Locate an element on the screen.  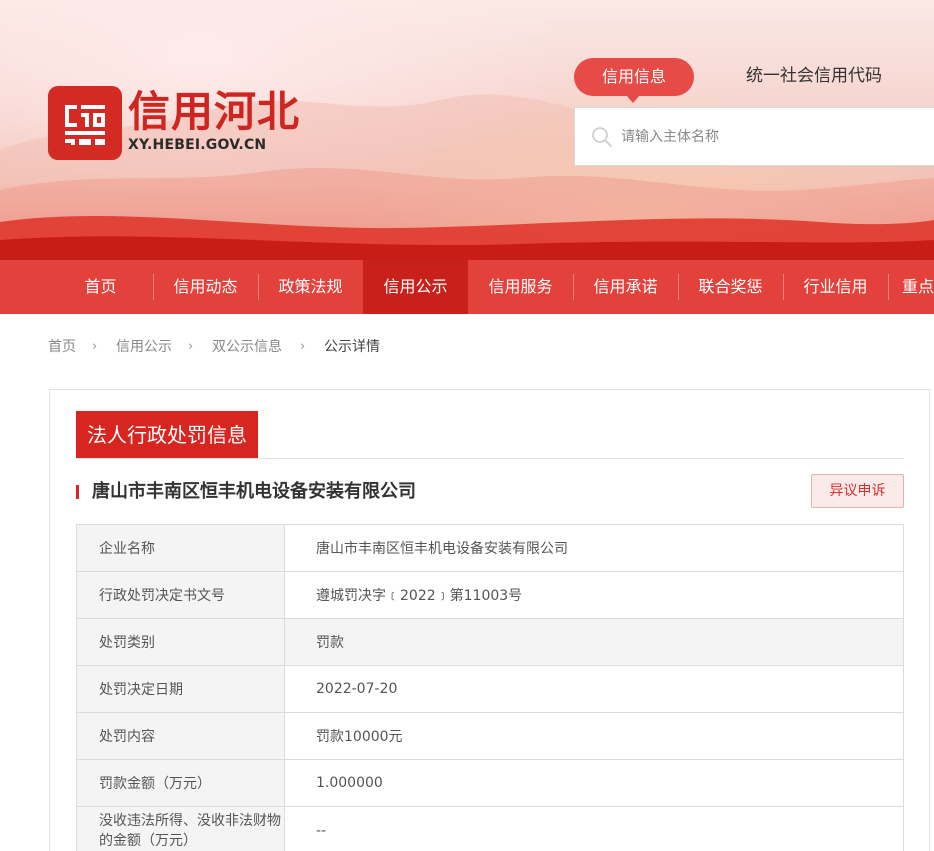
section-divider is located at coordinates (490, 458).